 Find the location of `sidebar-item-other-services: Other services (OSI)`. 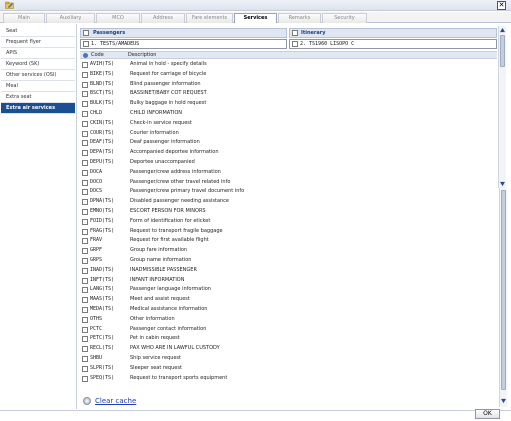

sidebar-item-other-services: Other services (OSI) is located at coordinates (38, 75).